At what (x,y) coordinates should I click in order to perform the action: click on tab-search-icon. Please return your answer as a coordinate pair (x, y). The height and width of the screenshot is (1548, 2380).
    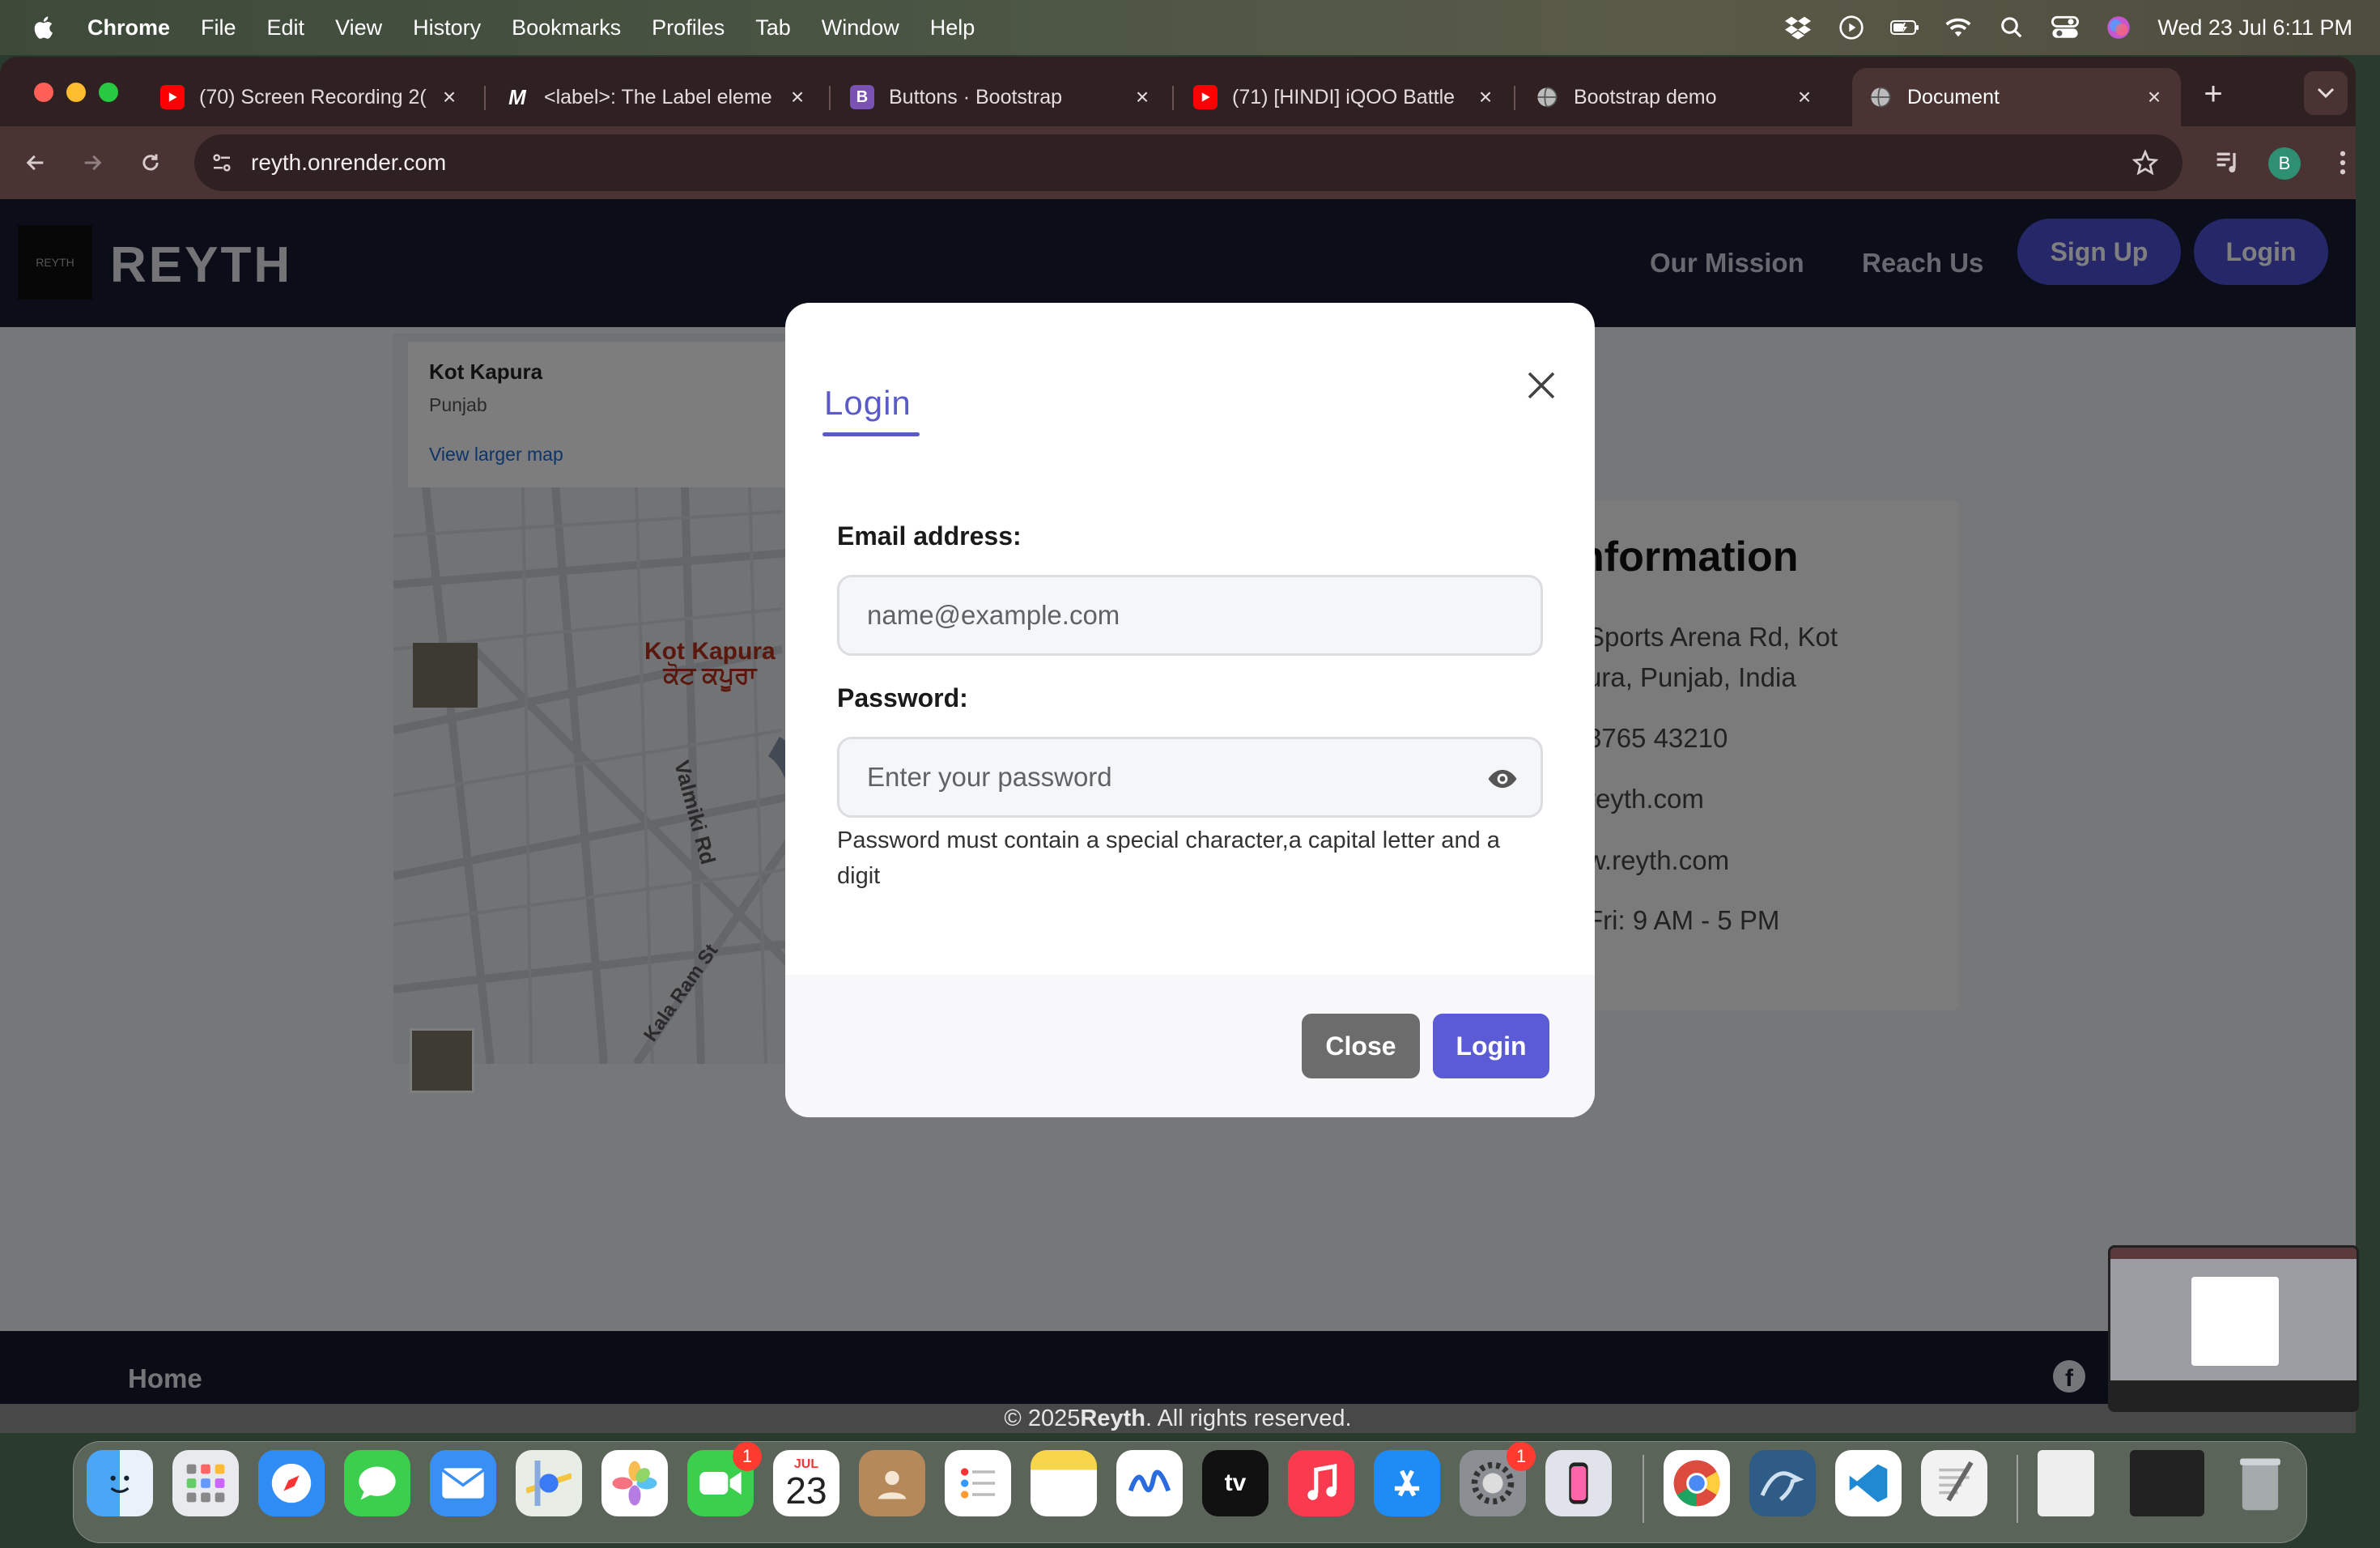
    Looking at the image, I should click on (2326, 93).